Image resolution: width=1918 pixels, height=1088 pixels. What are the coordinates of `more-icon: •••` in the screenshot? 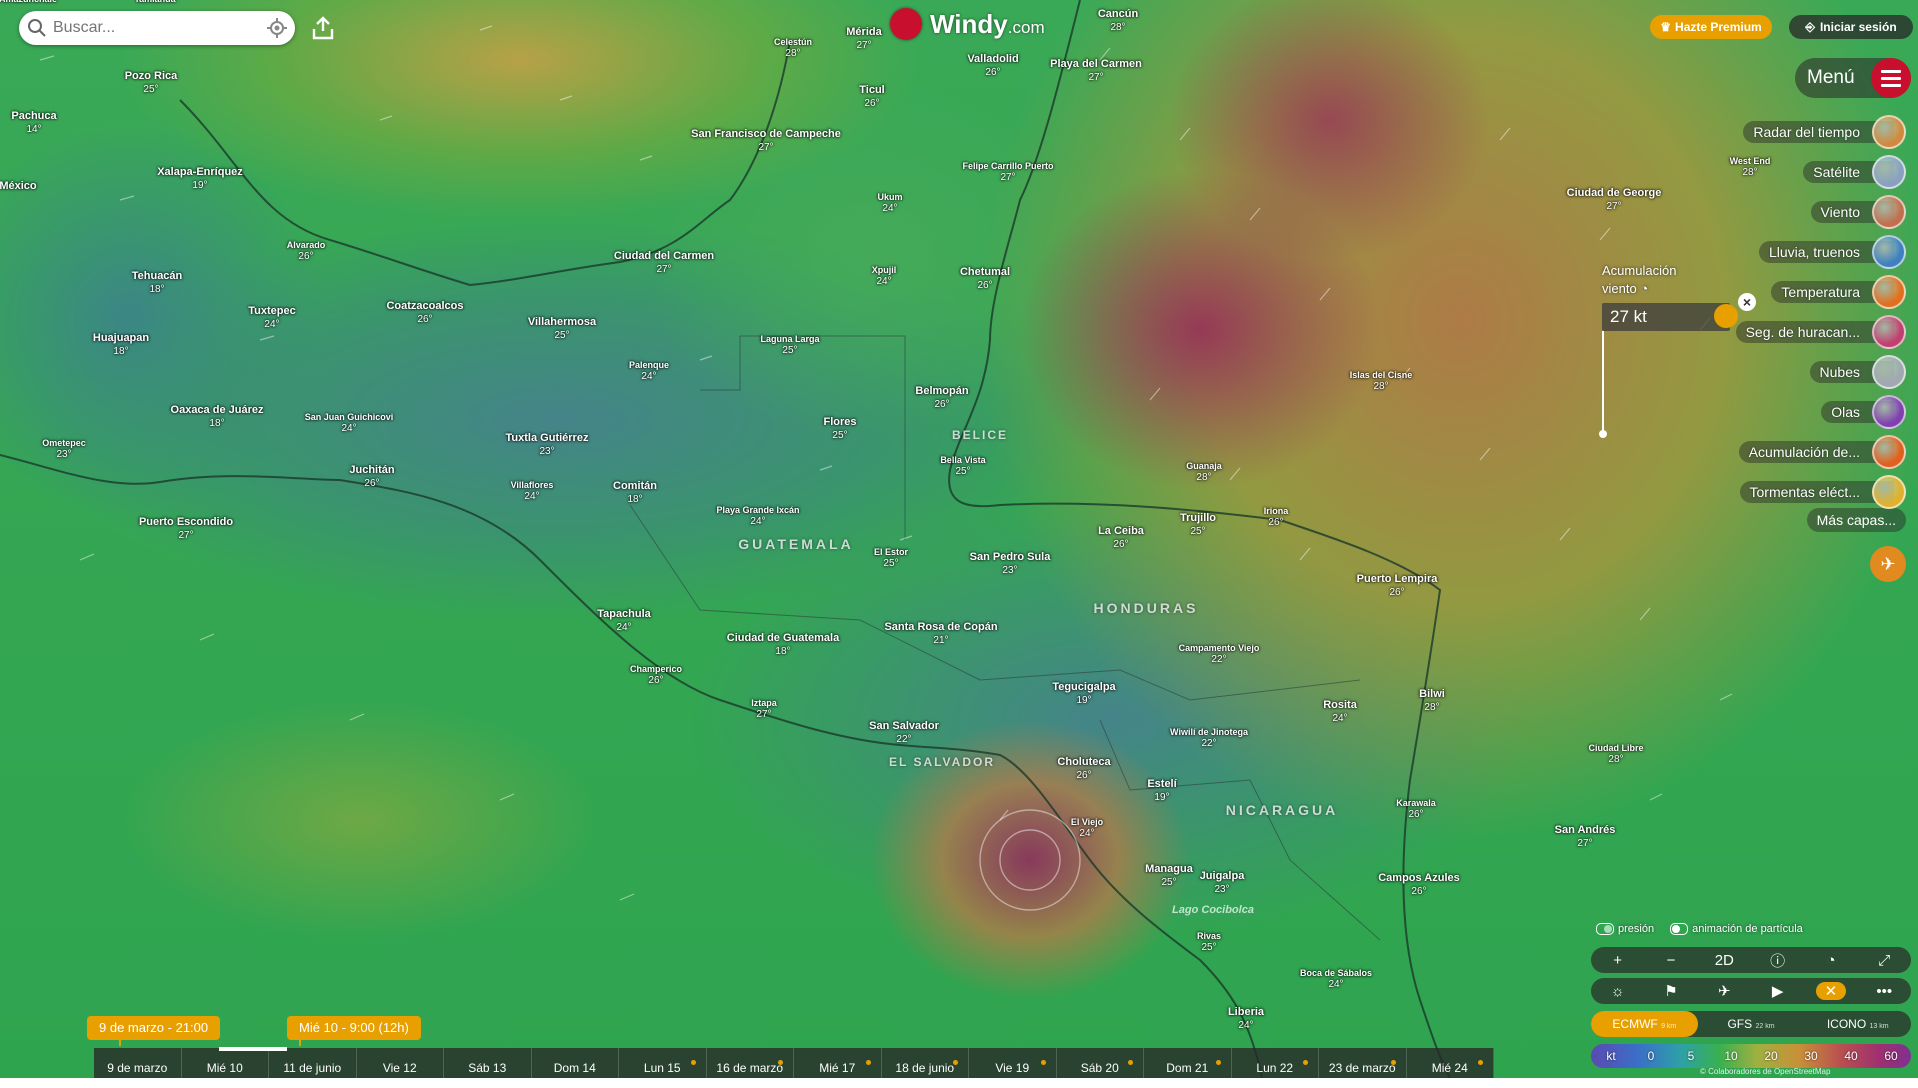 It's located at (1884, 991).